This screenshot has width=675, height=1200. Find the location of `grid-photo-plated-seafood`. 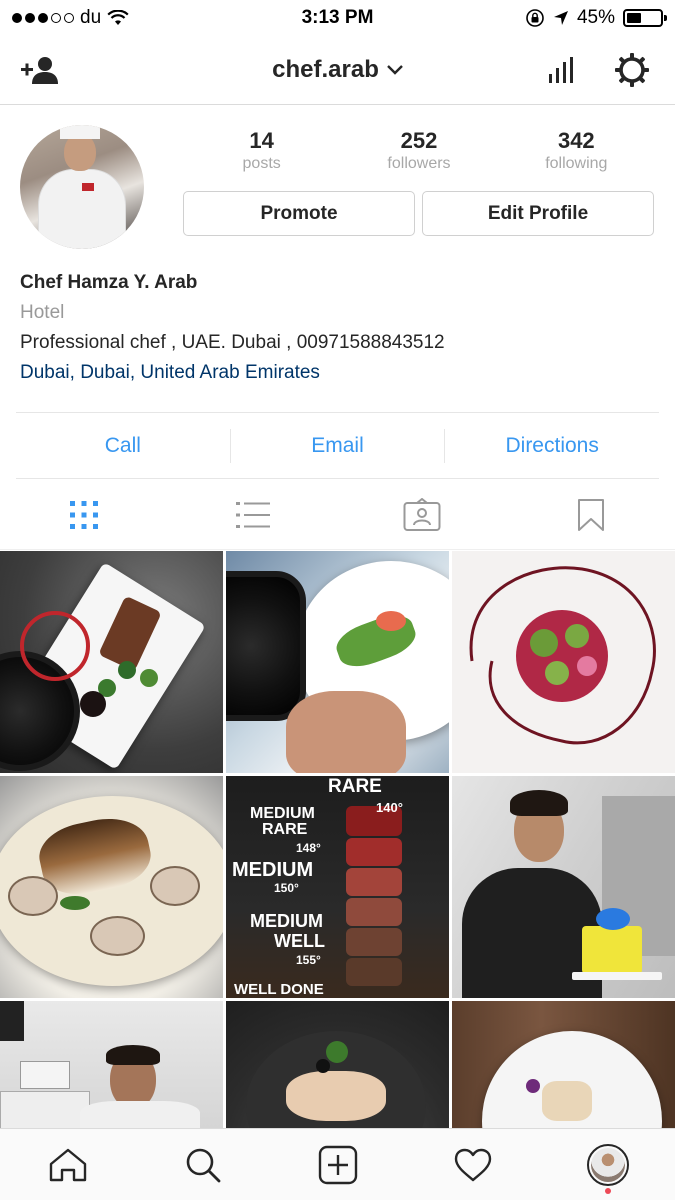

grid-photo-plated-seafood is located at coordinates (337, 1066).